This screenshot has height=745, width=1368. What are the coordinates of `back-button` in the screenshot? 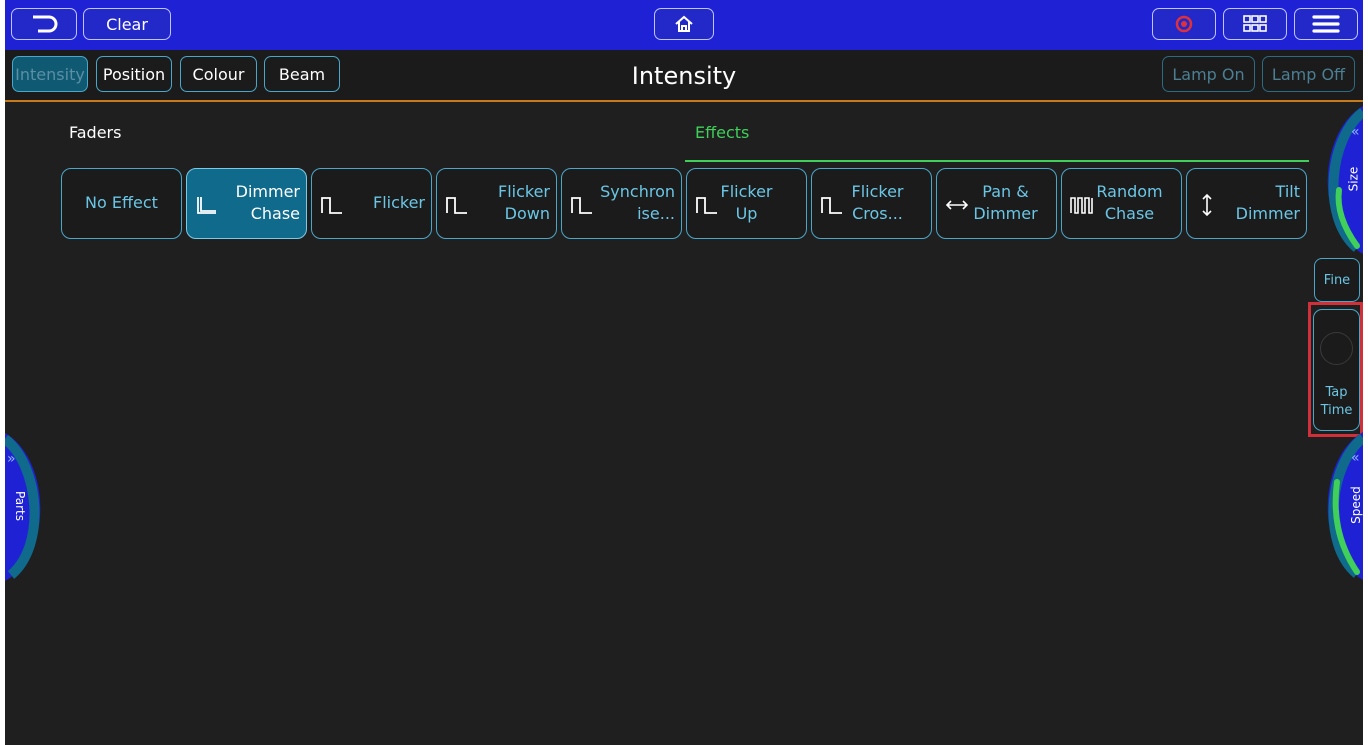 It's located at (44, 24).